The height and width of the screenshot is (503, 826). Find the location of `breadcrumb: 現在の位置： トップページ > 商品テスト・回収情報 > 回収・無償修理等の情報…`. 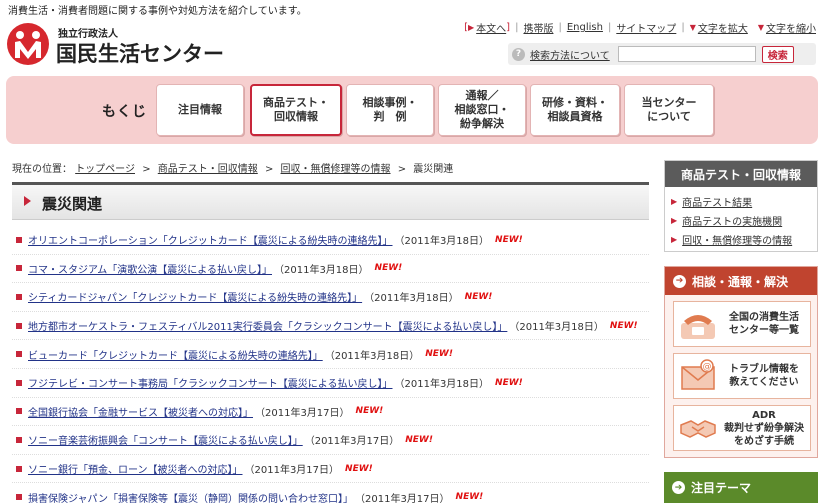

breadcrumb: 現在の位置： トップページ > 商品テスト・回収情報 > 回収・無償修理等の情報… is located at coordinates (233, 169).